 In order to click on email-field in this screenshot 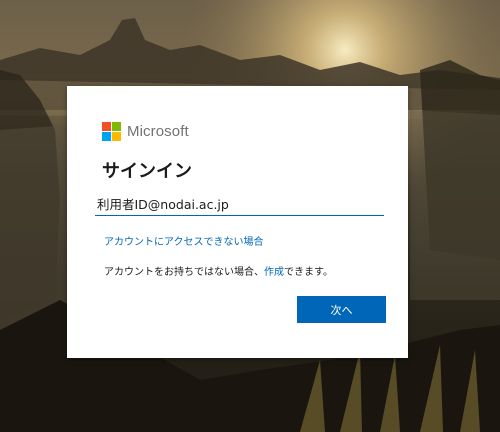, I will do `click(240, 203)`.